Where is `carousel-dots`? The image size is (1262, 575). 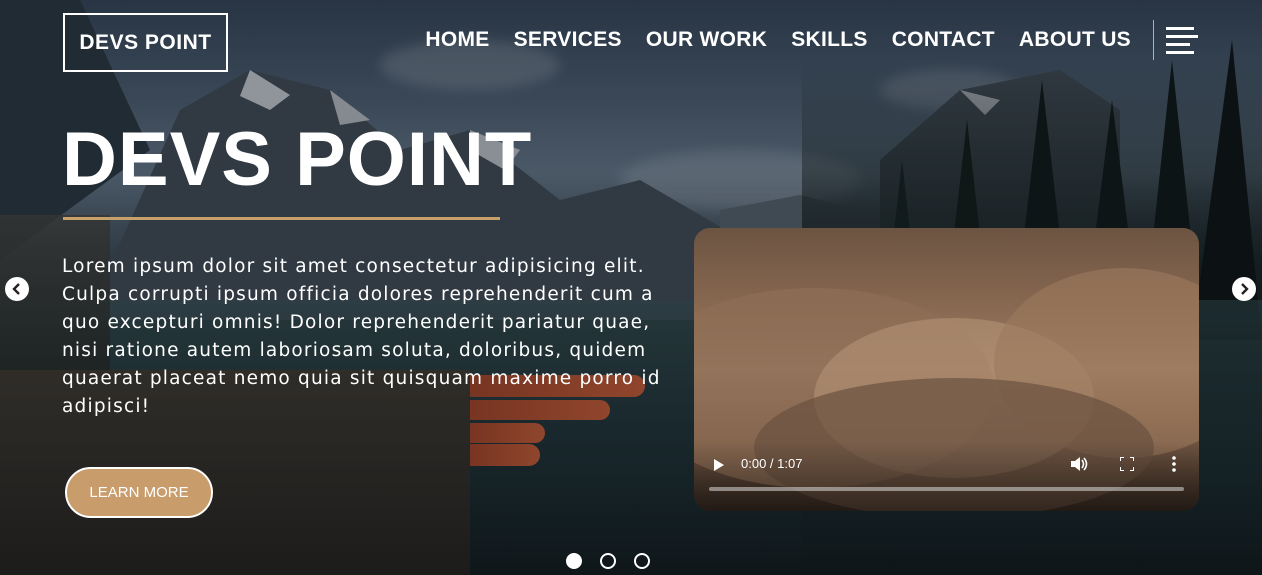
carousel-dots is located at coordinates (608, 561).